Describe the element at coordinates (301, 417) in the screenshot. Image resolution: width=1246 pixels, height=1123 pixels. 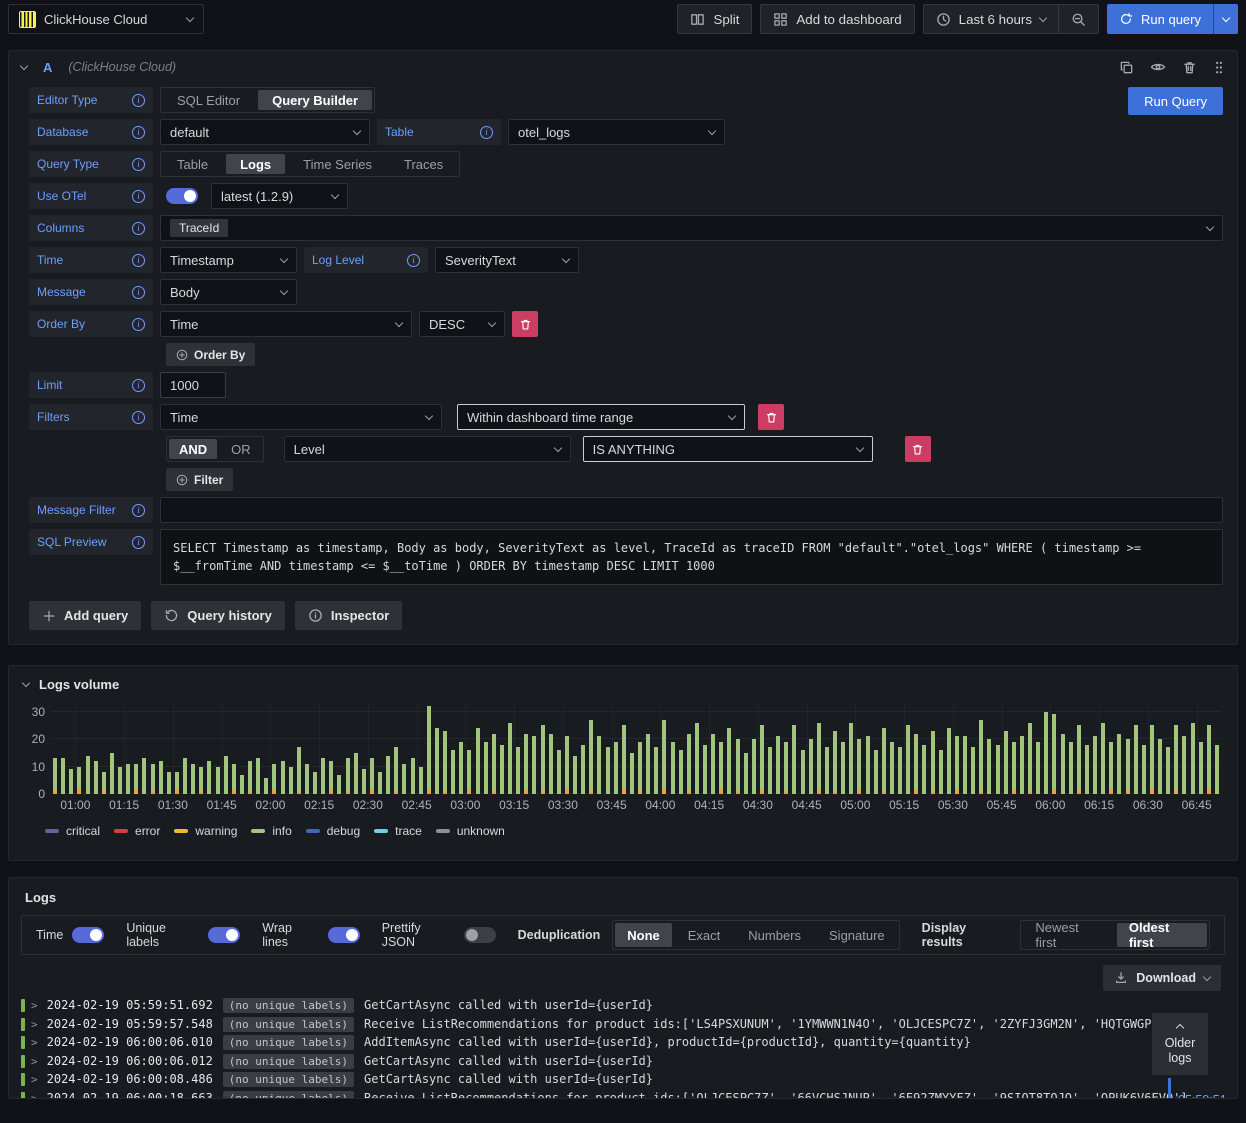
I see `filter1-field-select: Time` at that location.